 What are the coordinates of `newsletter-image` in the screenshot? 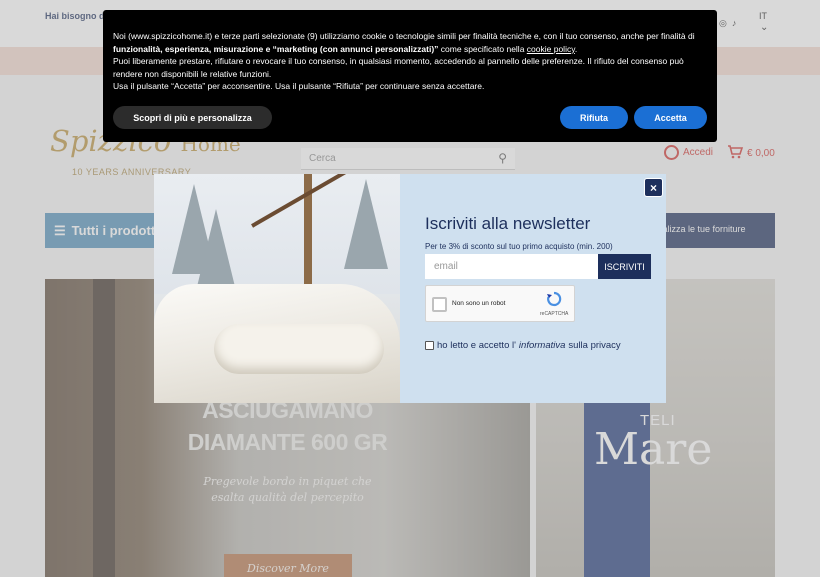 It's located at (277, 288).